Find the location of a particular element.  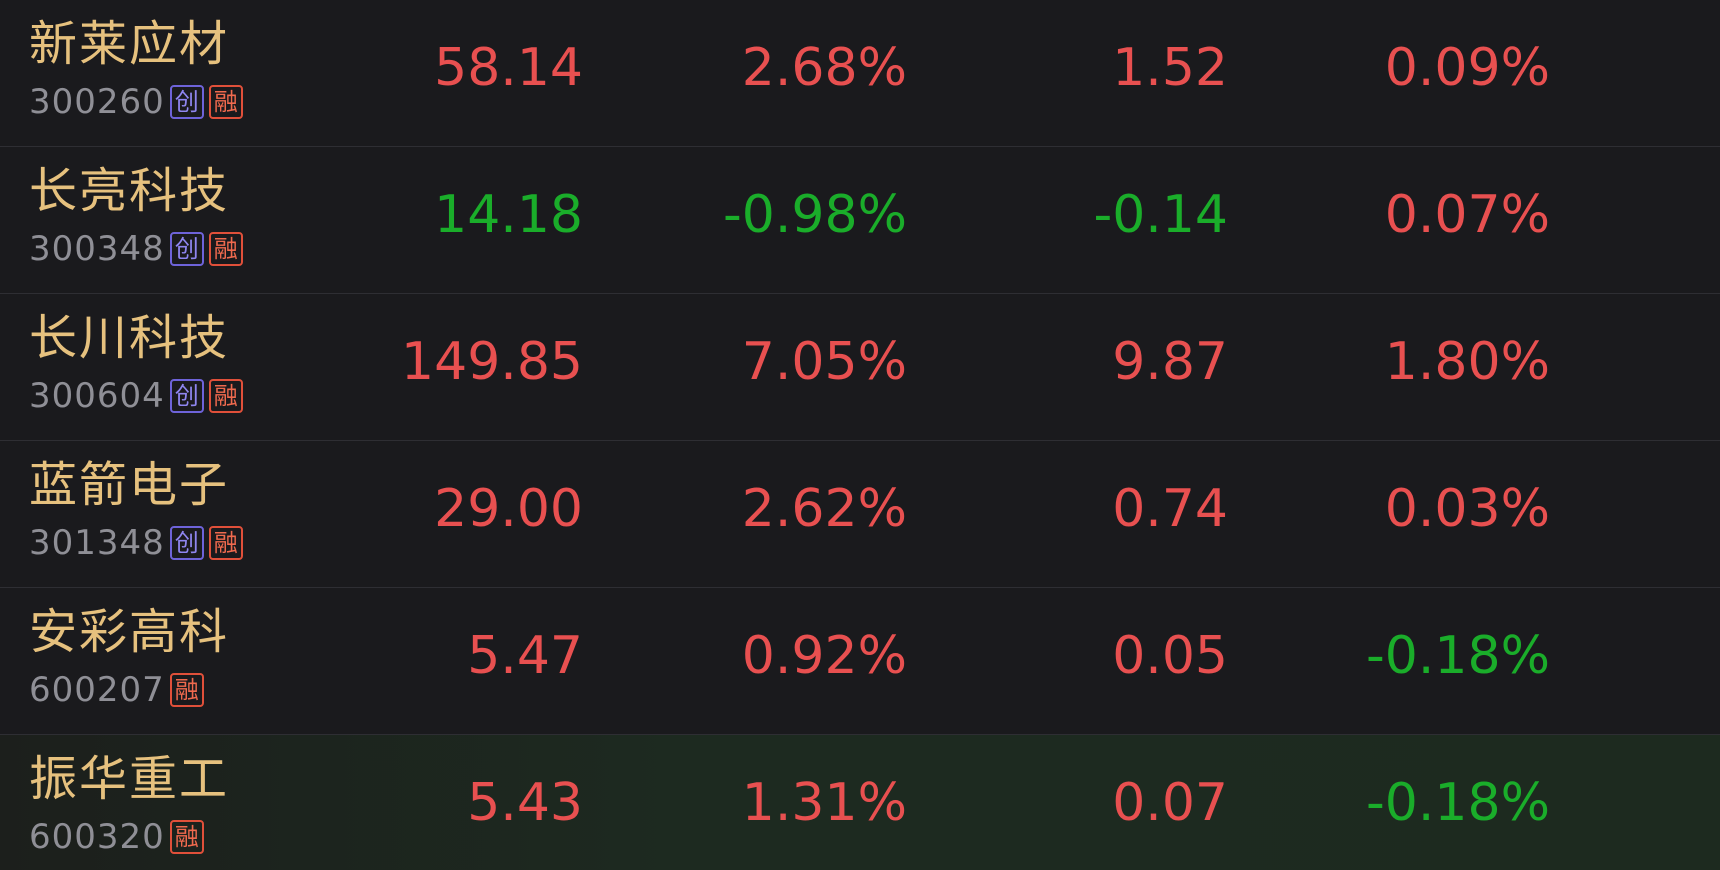

stock-name: 蓝箭电子 is located at coordinates (129, 485).